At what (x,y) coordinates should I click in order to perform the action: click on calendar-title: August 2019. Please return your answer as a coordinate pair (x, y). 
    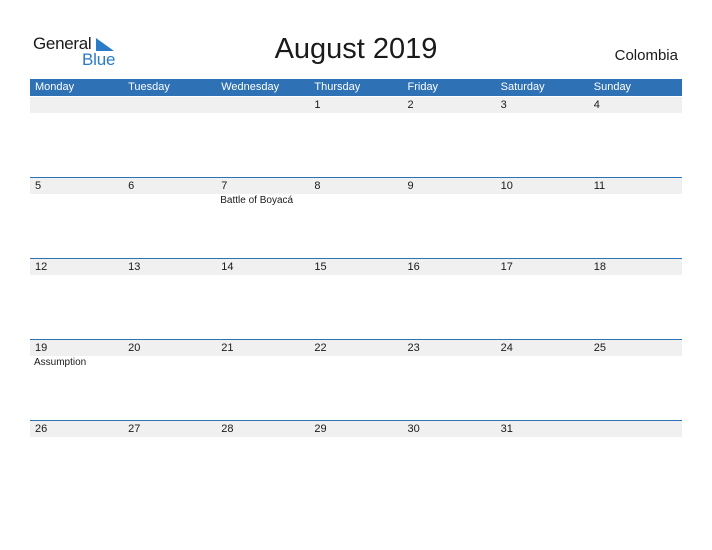
    Looking at the image, I should click on (356, 49).